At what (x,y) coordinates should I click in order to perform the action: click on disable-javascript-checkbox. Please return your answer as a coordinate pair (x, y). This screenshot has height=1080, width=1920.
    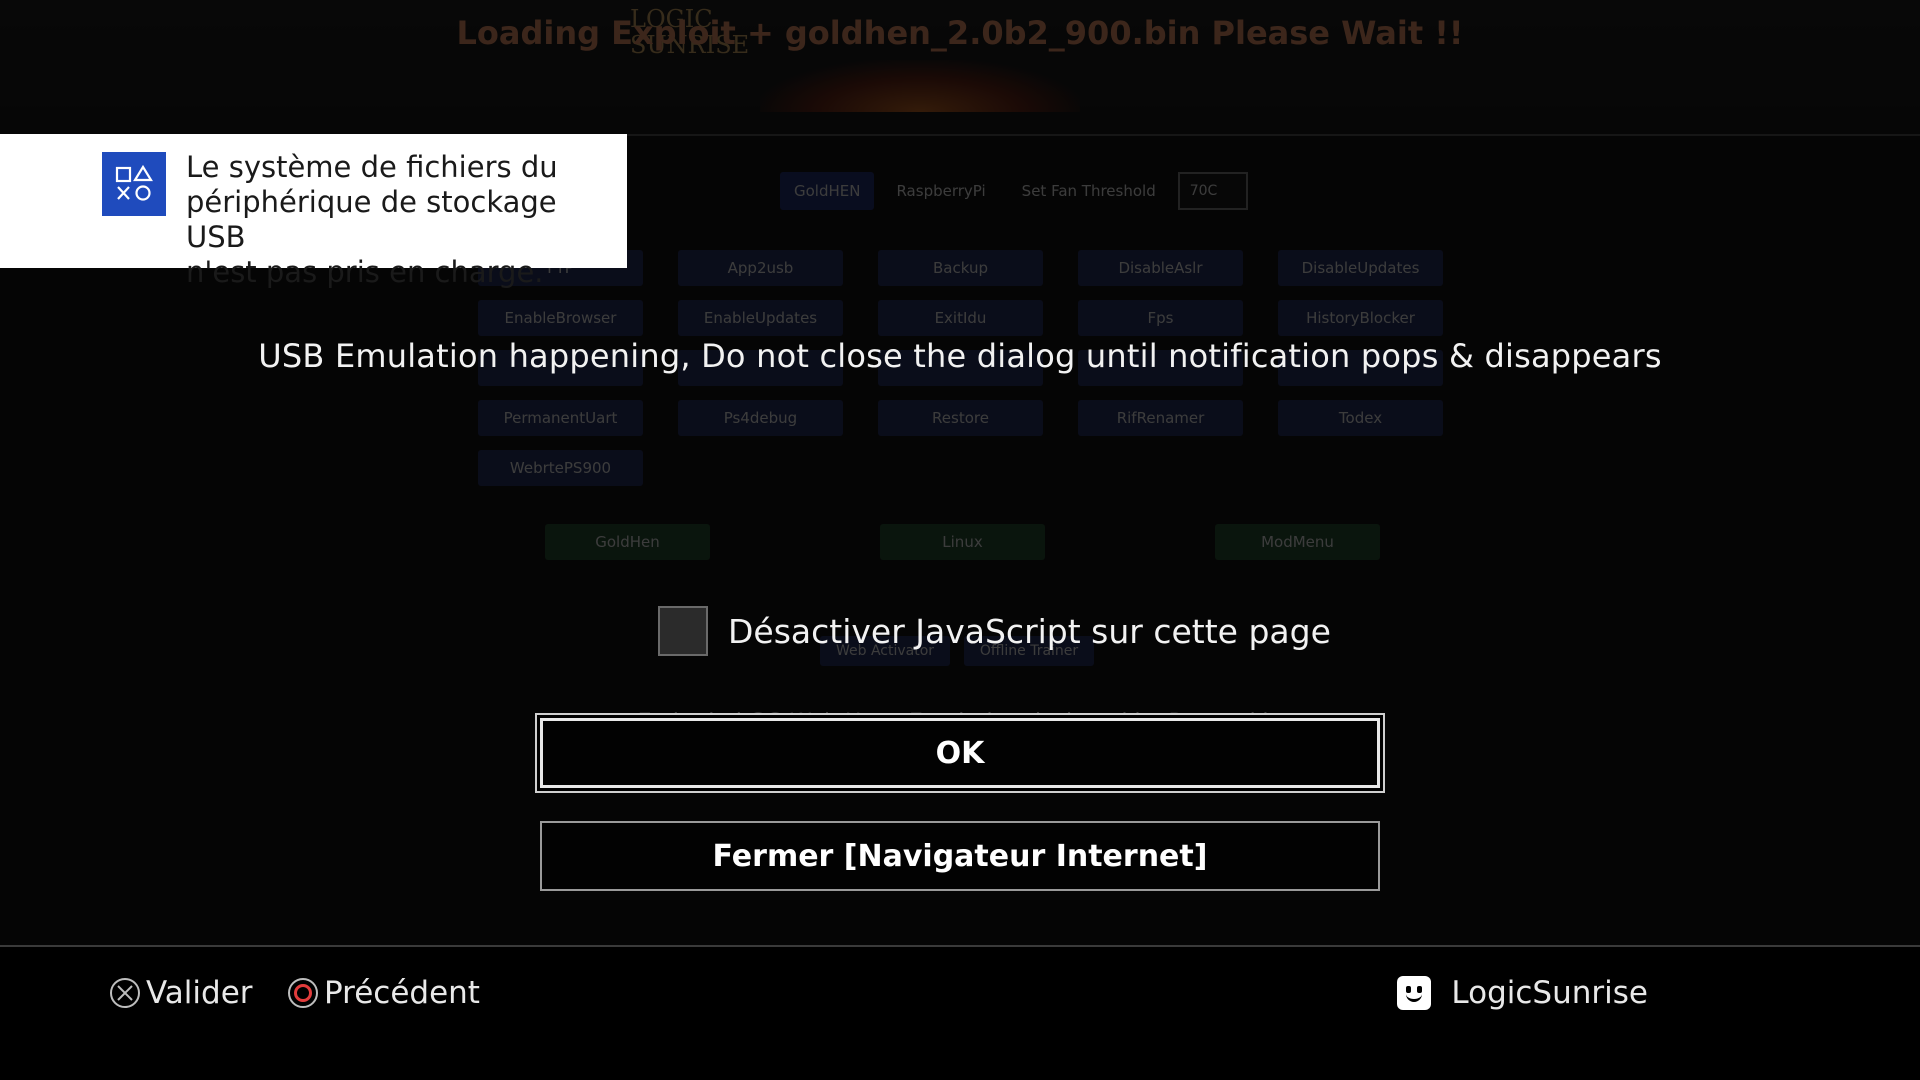
    Looking at the image, I should click on (683, 631).